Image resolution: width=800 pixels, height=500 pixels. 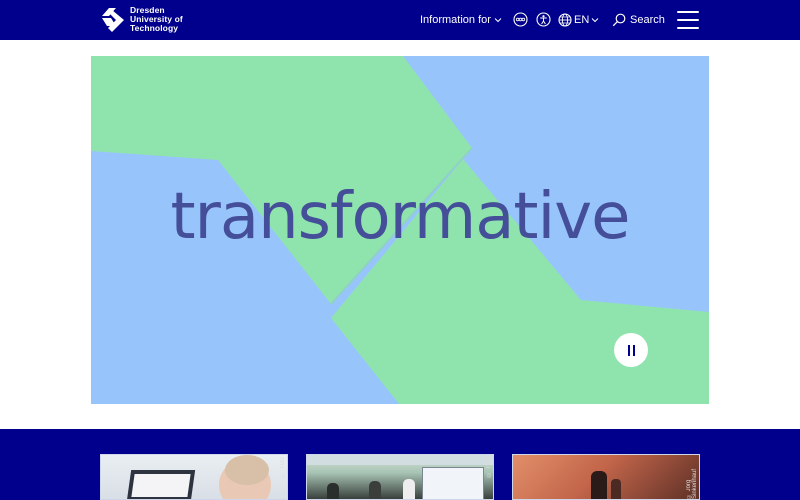 I want to click on university-logo-mark-icon, so click(x=113, y=20).